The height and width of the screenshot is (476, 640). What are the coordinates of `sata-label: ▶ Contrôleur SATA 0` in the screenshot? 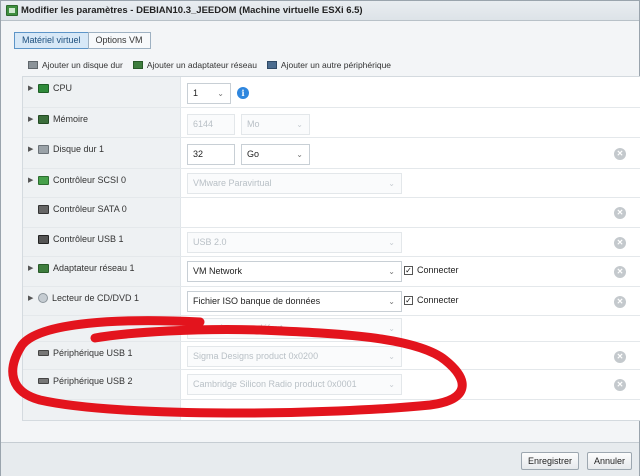 It's located at (77, 209).